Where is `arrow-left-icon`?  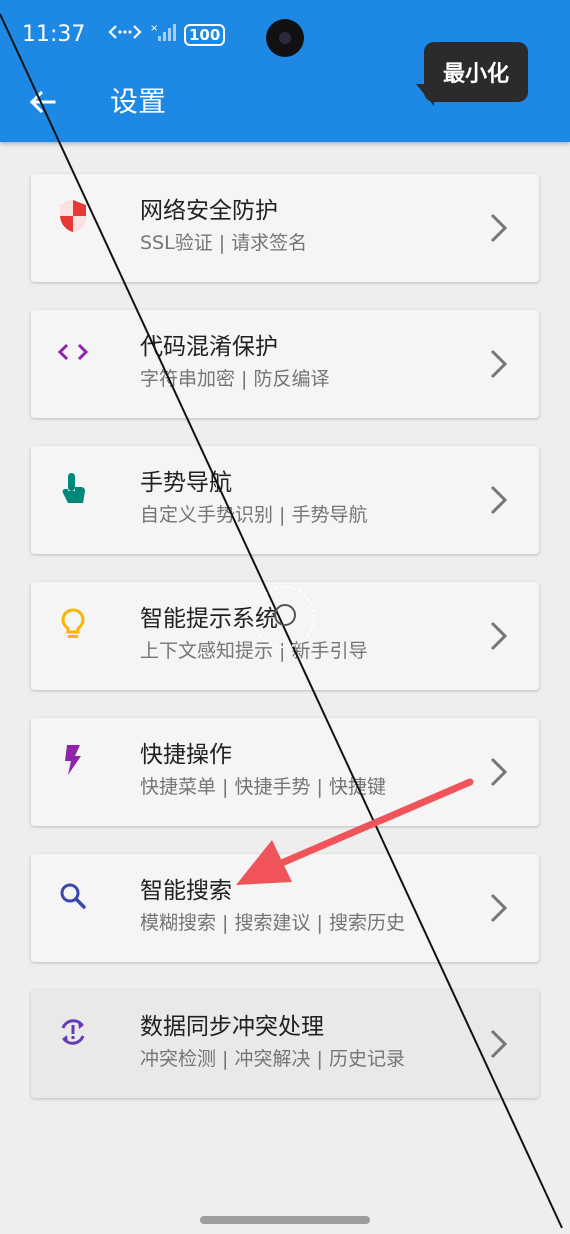 arrow-left-icon is located at coordinates (42, 102).